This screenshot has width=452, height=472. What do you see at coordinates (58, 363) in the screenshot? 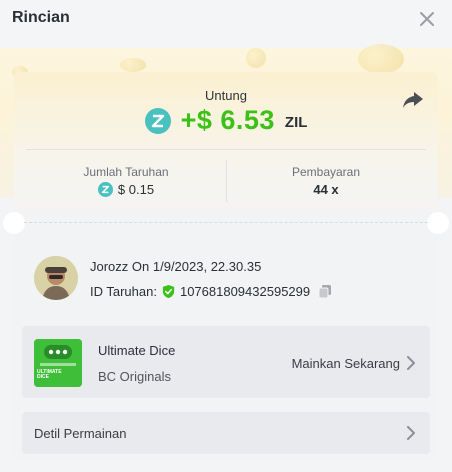
I see `game-thumbnail: ULTIMATE DICE` at bounding box center [58, 363].